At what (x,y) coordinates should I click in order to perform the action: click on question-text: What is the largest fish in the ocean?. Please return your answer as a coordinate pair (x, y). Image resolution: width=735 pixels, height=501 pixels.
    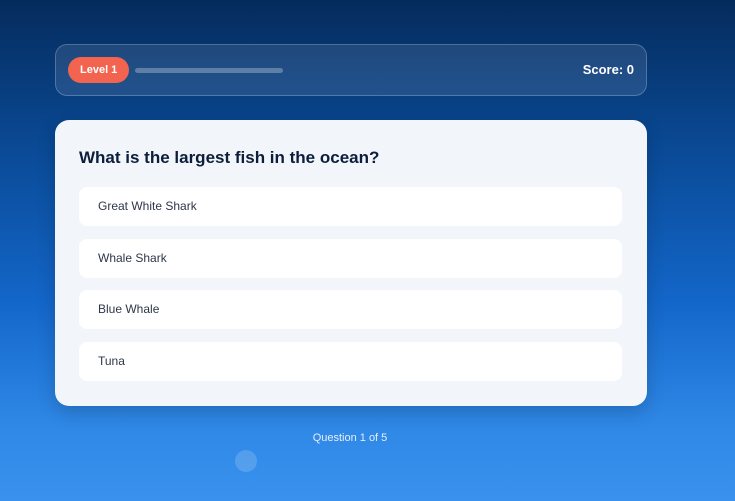
    Looking at the image, I should click on (229, 157).